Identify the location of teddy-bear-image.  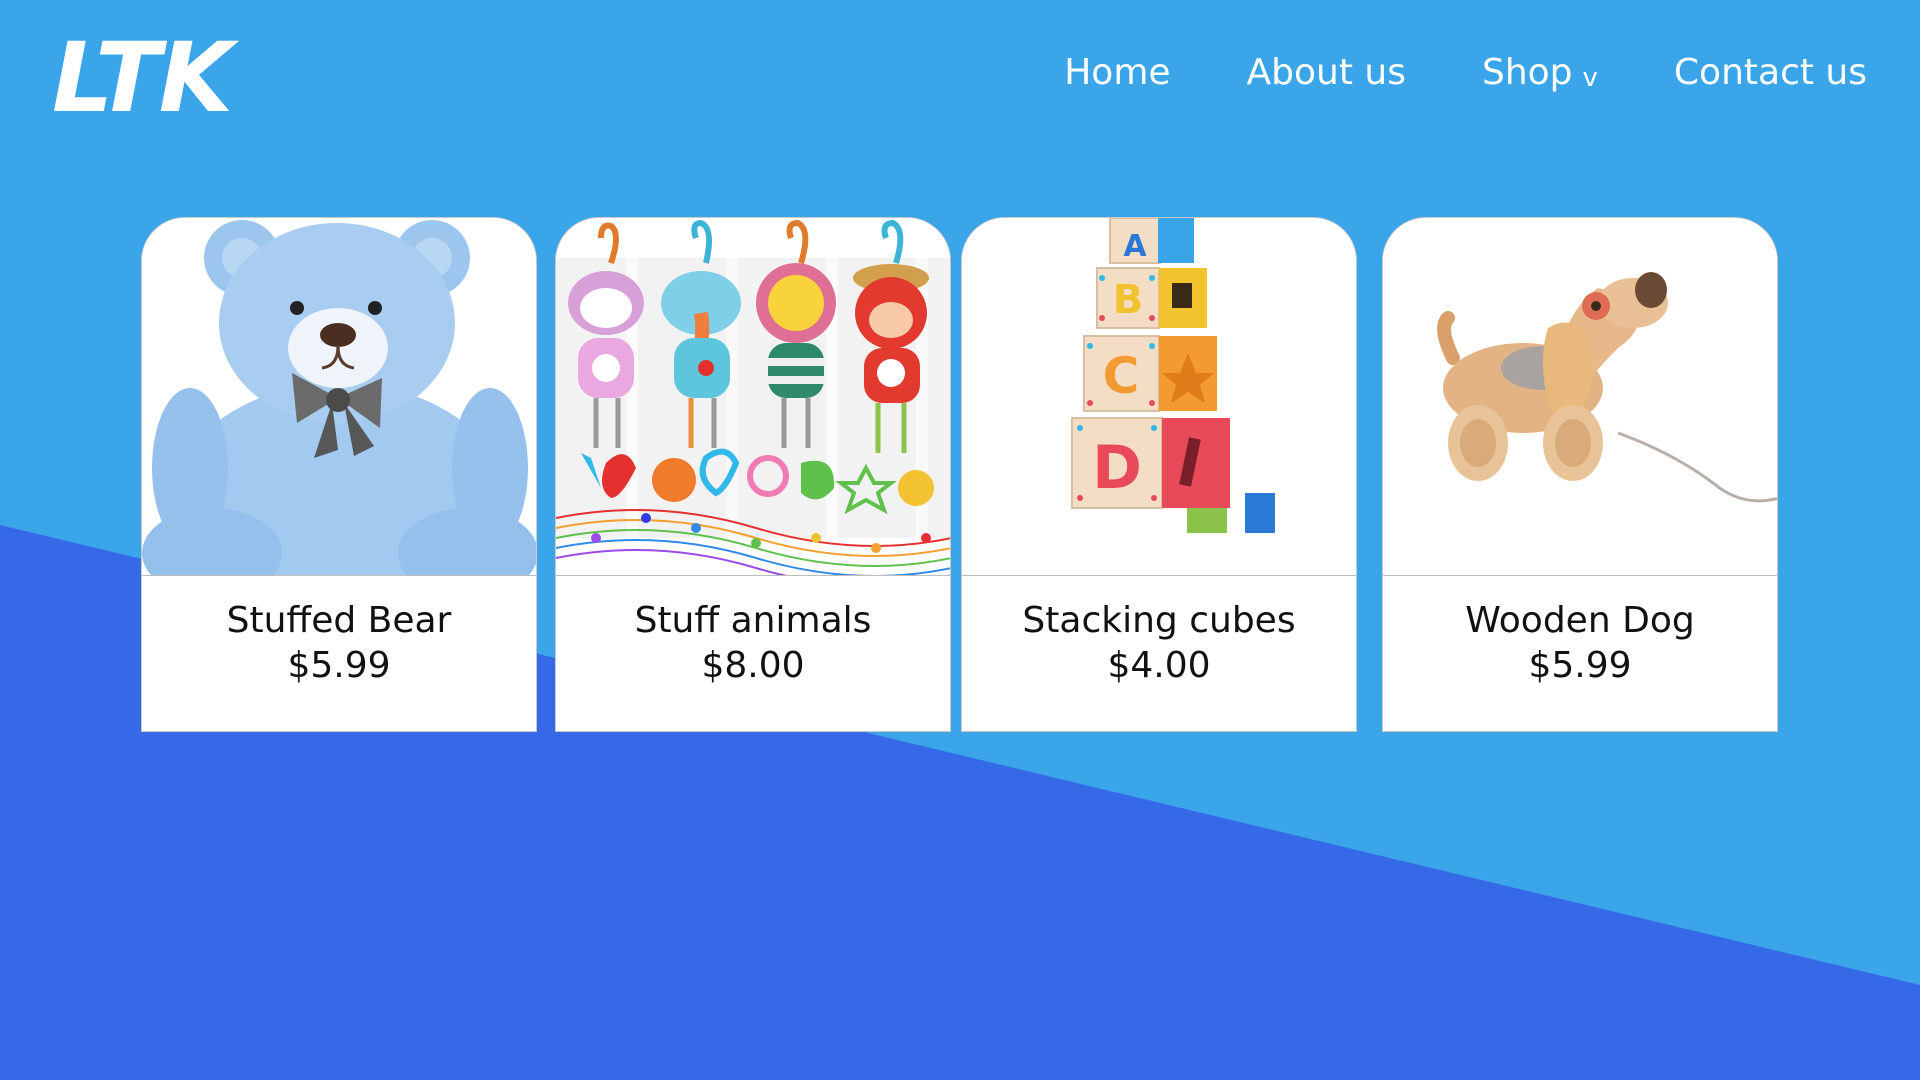
(339, 397).